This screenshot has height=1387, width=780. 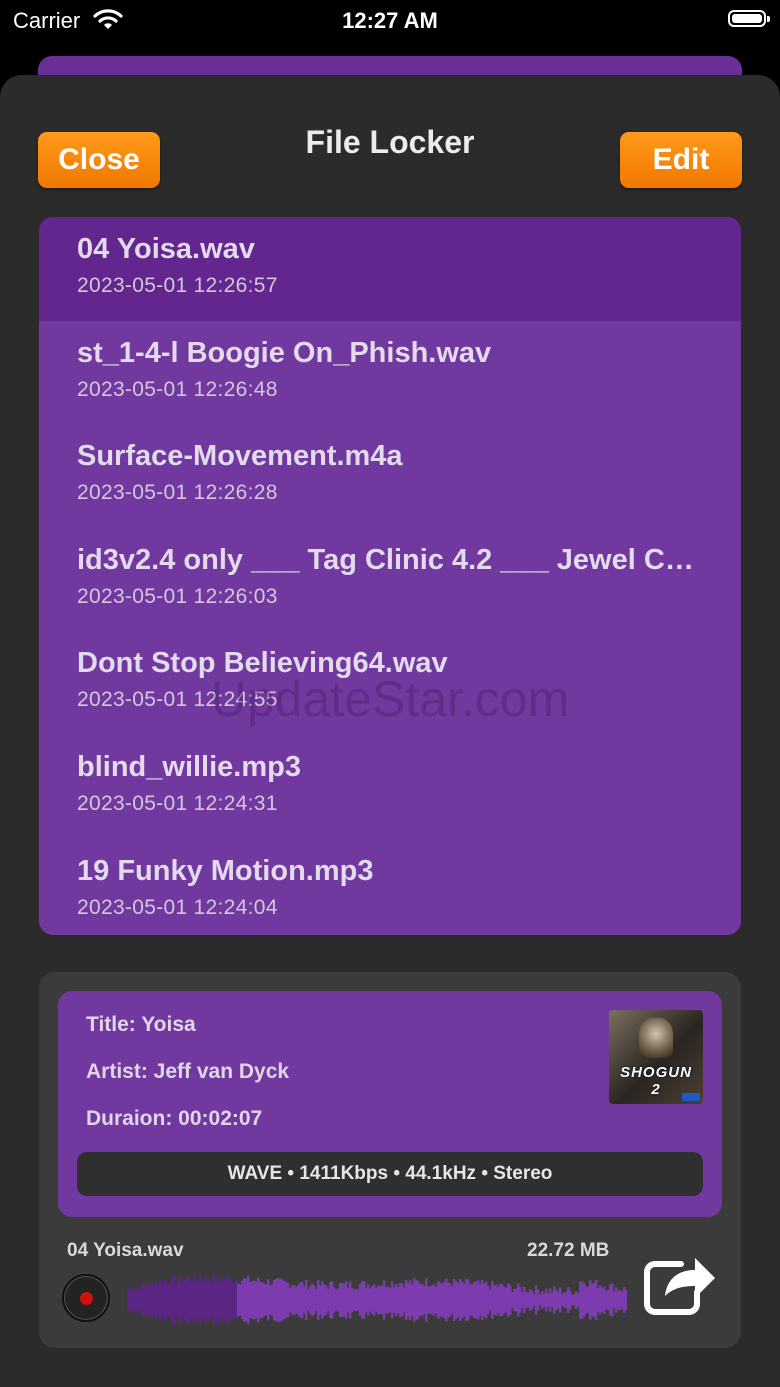 What do you see at coordinates (680, 1283) in the screenshot?
I see `share-icon` at bounding box center [680, 1283].